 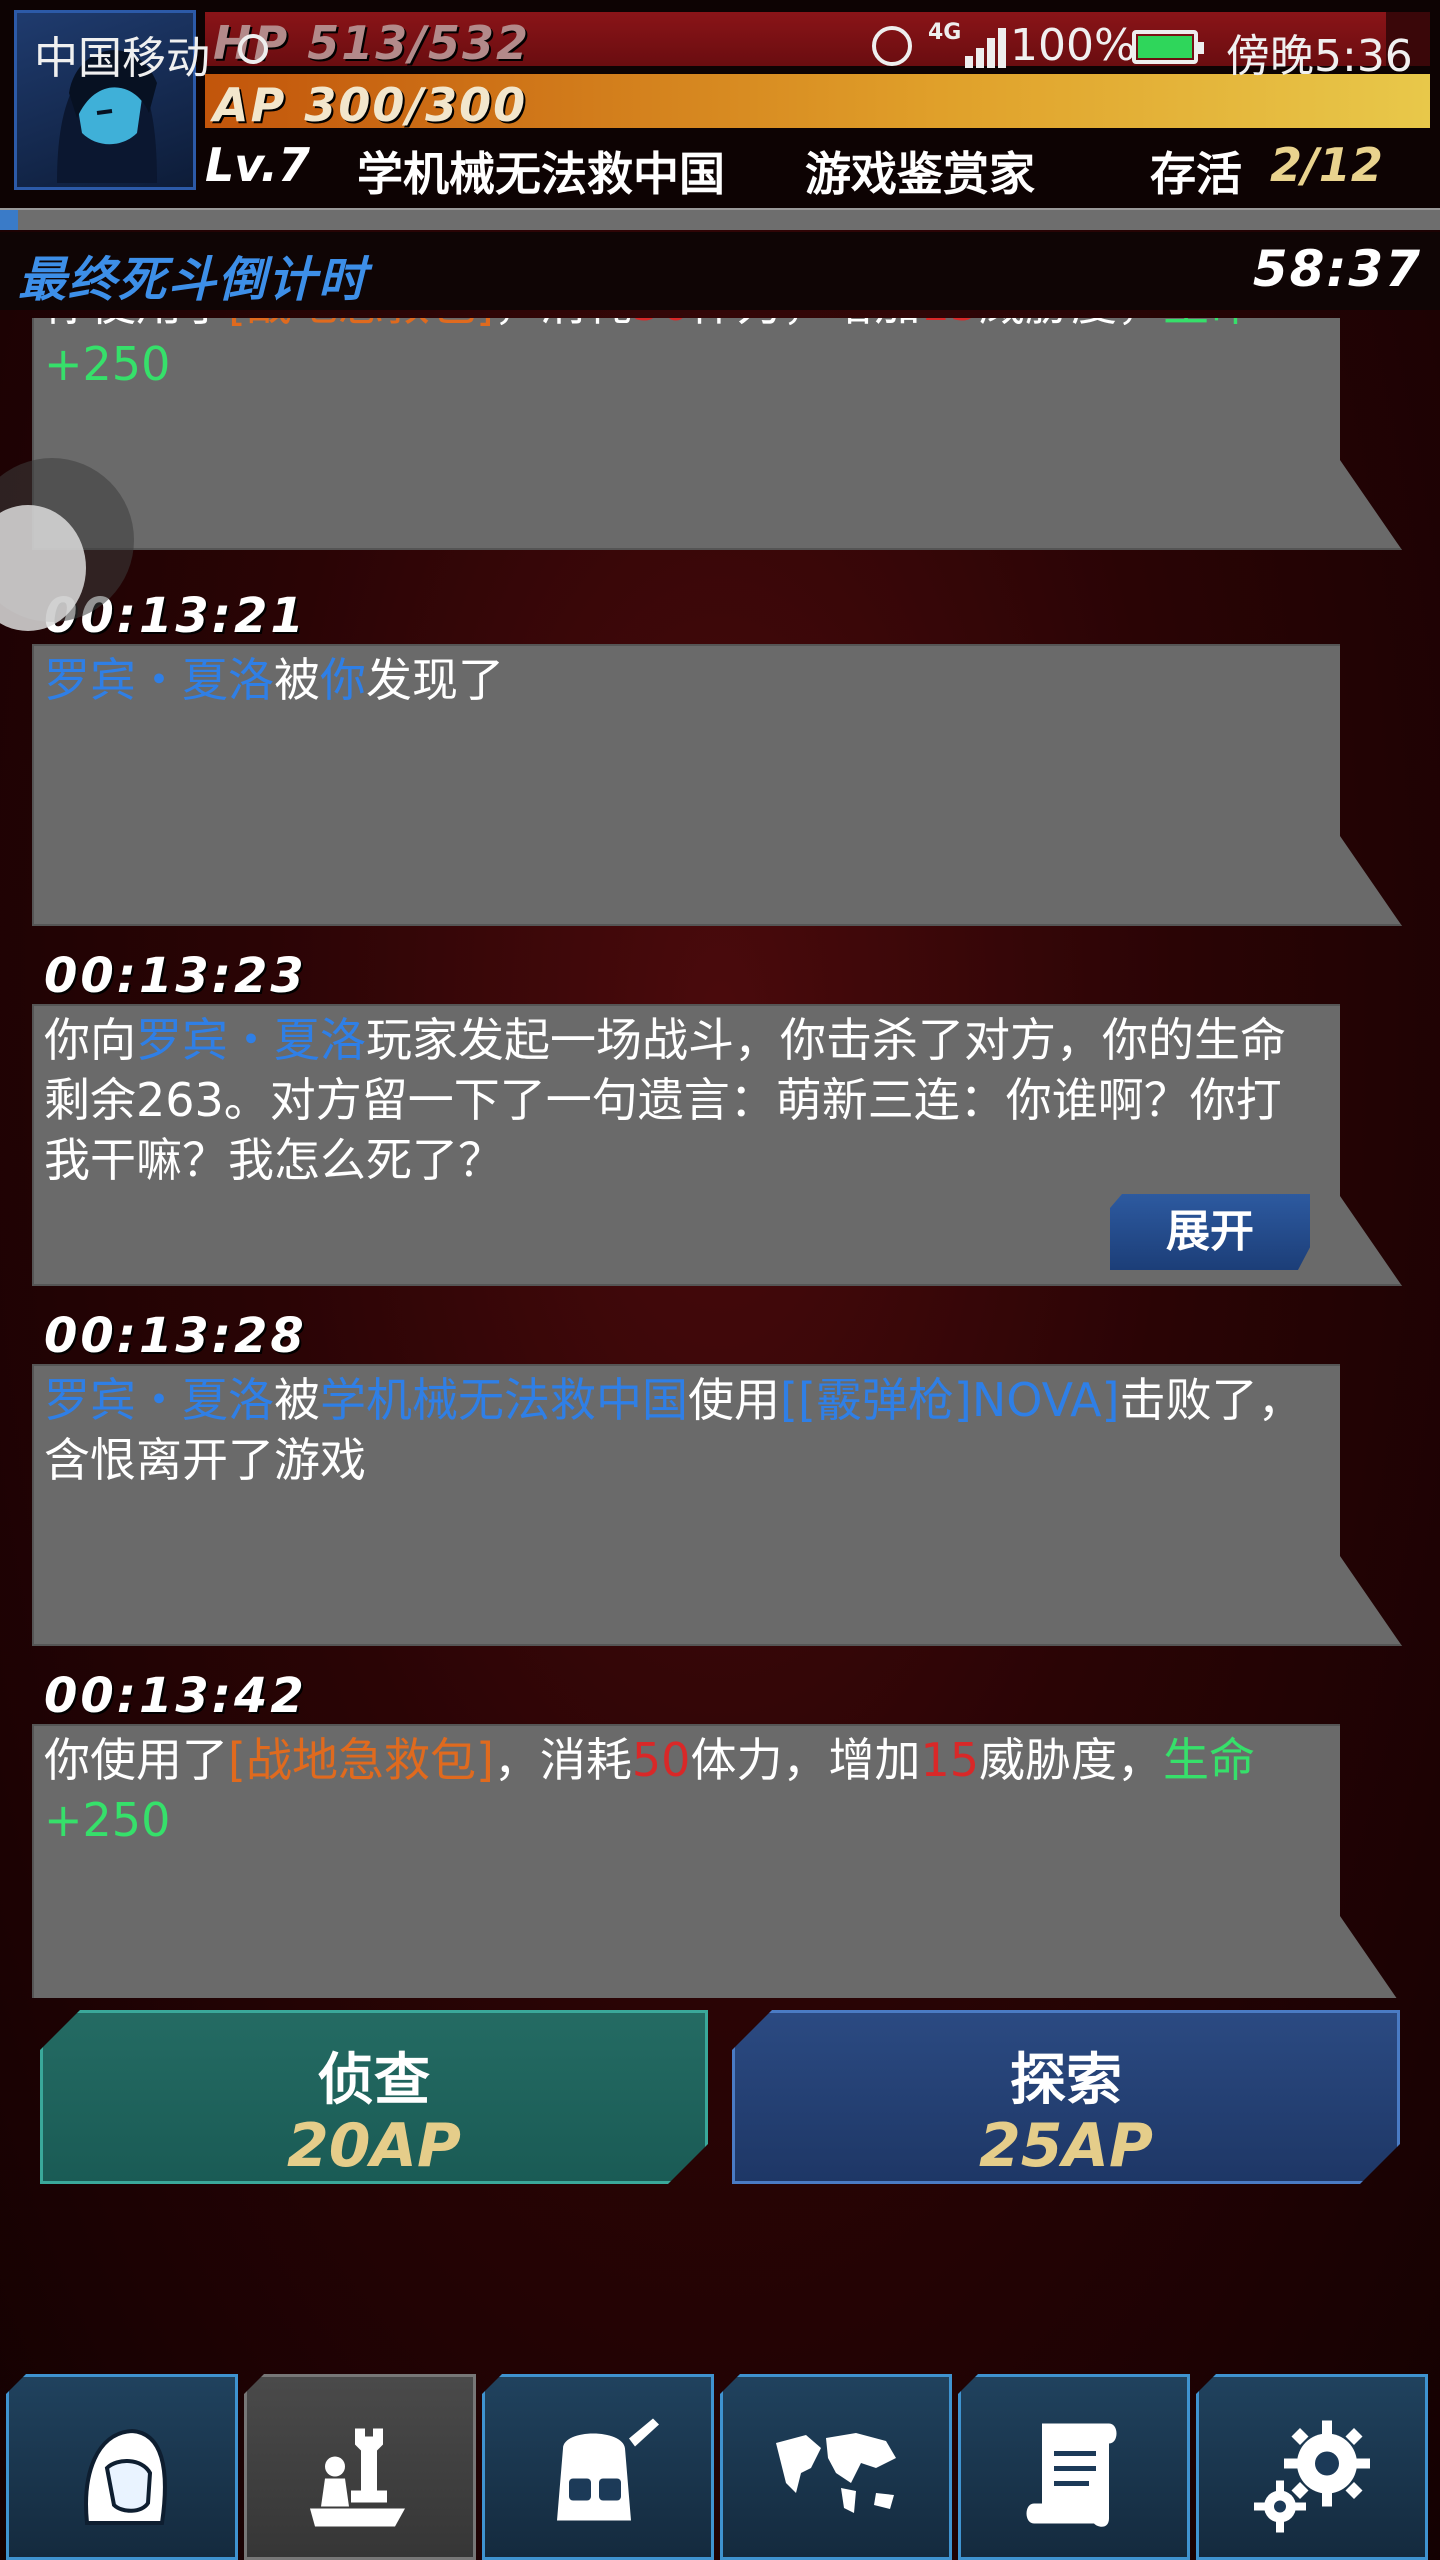 I want to click on character-icon, so click(x=125, y=2476).